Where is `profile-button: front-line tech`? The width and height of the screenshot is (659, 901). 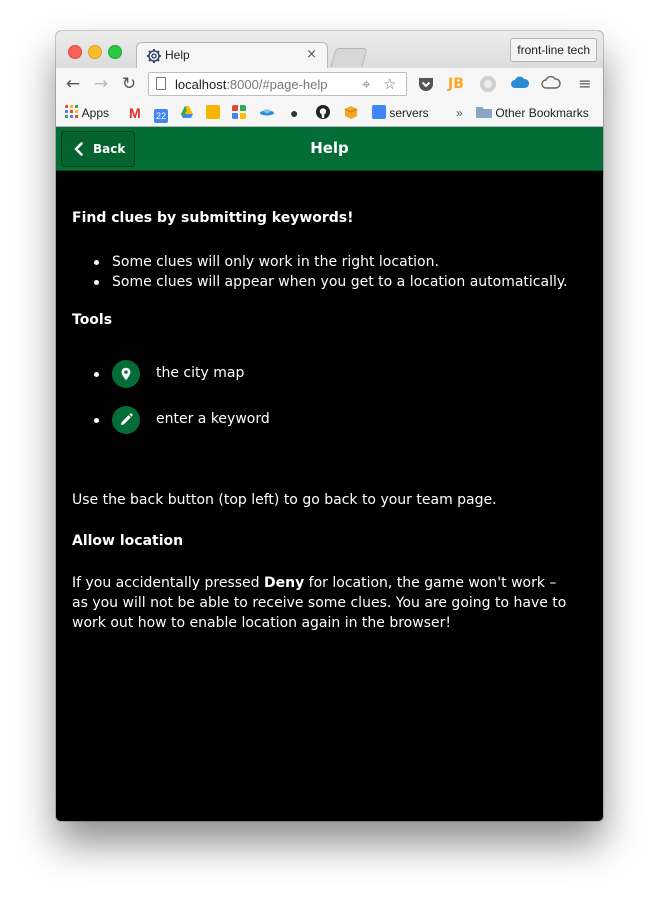
profile-button: front-line tech is located at coordinates (553, 50).